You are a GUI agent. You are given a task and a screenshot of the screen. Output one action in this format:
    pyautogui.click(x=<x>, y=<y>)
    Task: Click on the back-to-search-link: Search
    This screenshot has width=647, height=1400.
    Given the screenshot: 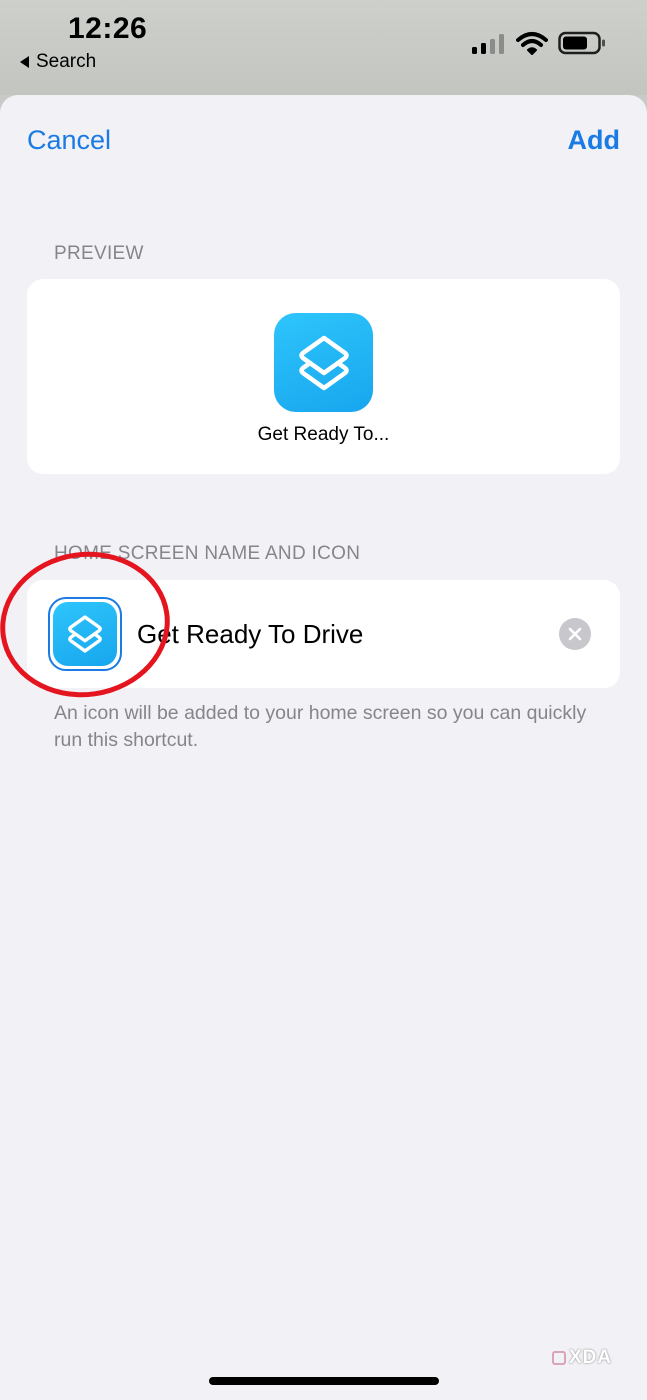 What is the action you would take?
    pyautogui.click(x=58, y=62)
    